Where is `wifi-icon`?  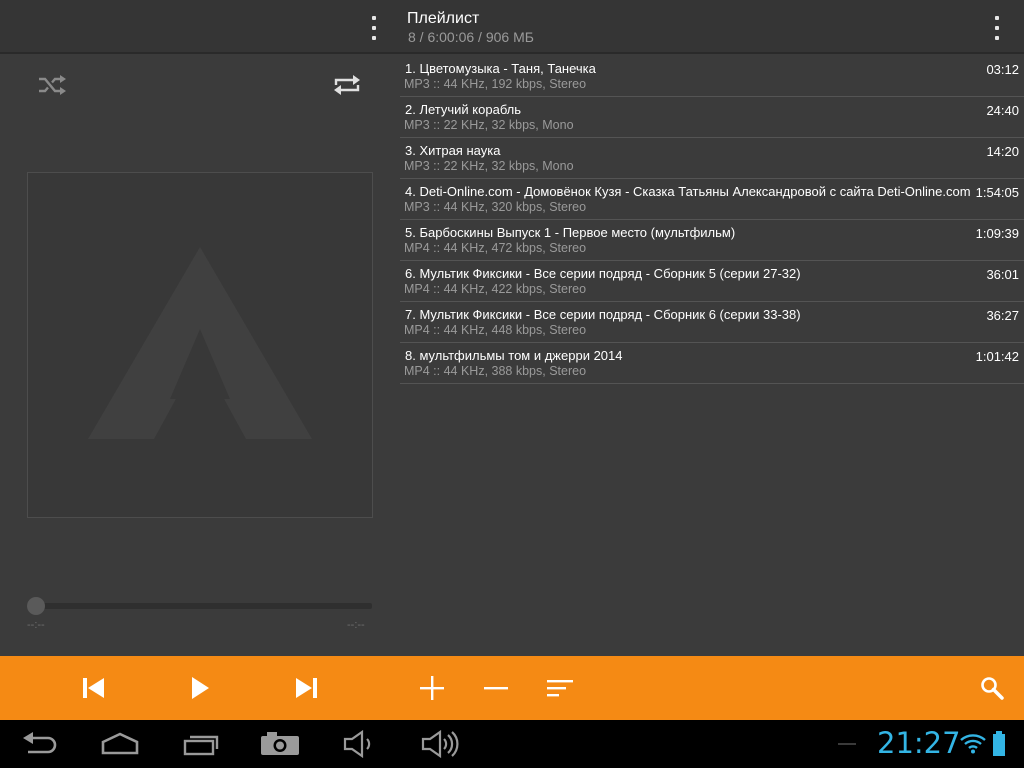 wifi-icon is located at coordinates (973, 745).